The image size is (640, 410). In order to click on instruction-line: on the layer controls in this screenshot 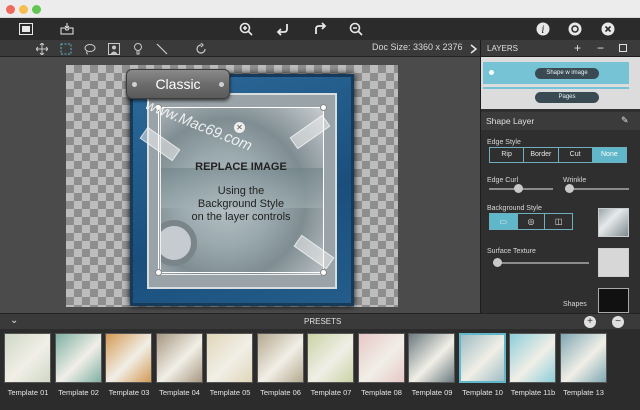, I will do `click(241, 217)`.